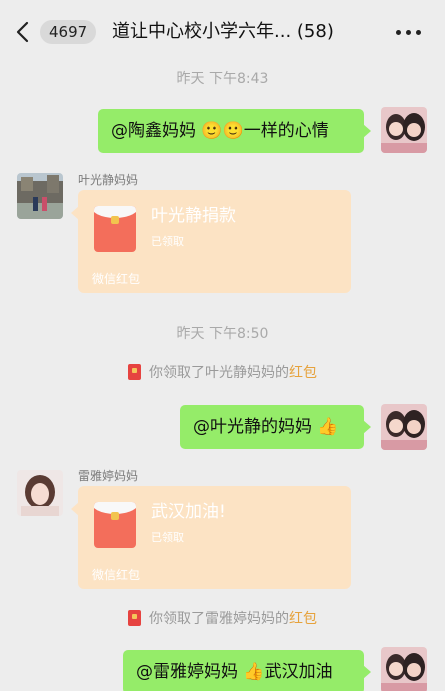 The width and height of the screenshot is (445, 691). What do you see at coordinates (222, 334) in the screenshot?
I see `timestamp: 昨天 下午8:50` at bounding box center [222, 334].